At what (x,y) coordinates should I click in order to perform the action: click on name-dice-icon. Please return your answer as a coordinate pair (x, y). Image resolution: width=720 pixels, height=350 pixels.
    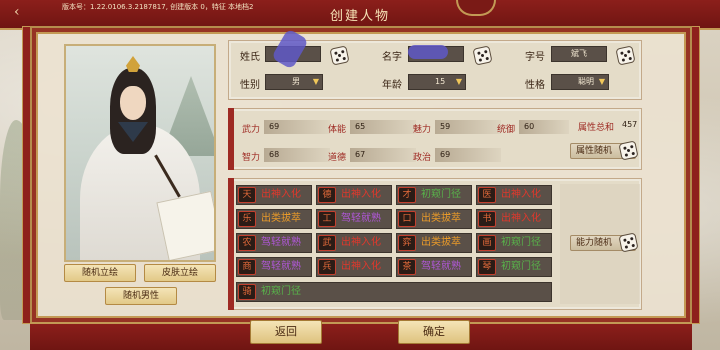
    Looking at the image, I should click on (482, 55).